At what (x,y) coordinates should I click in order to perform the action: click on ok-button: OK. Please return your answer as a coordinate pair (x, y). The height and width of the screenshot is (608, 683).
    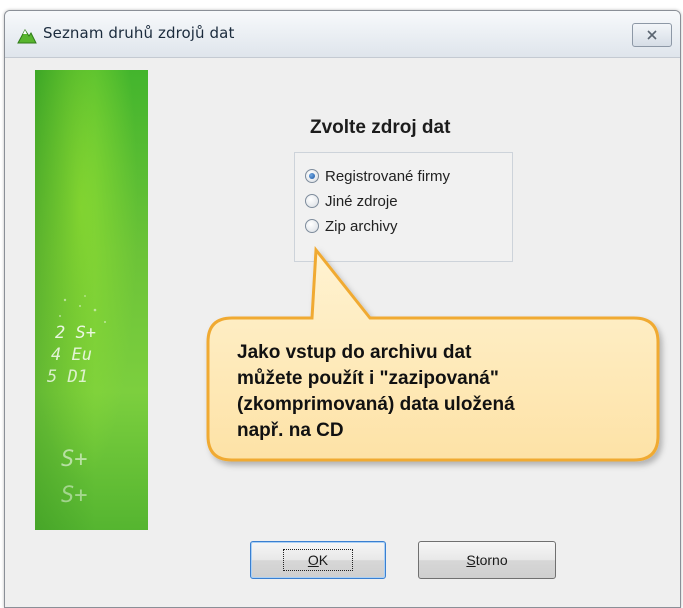
    Looking at the image, I should click on (318, 560).